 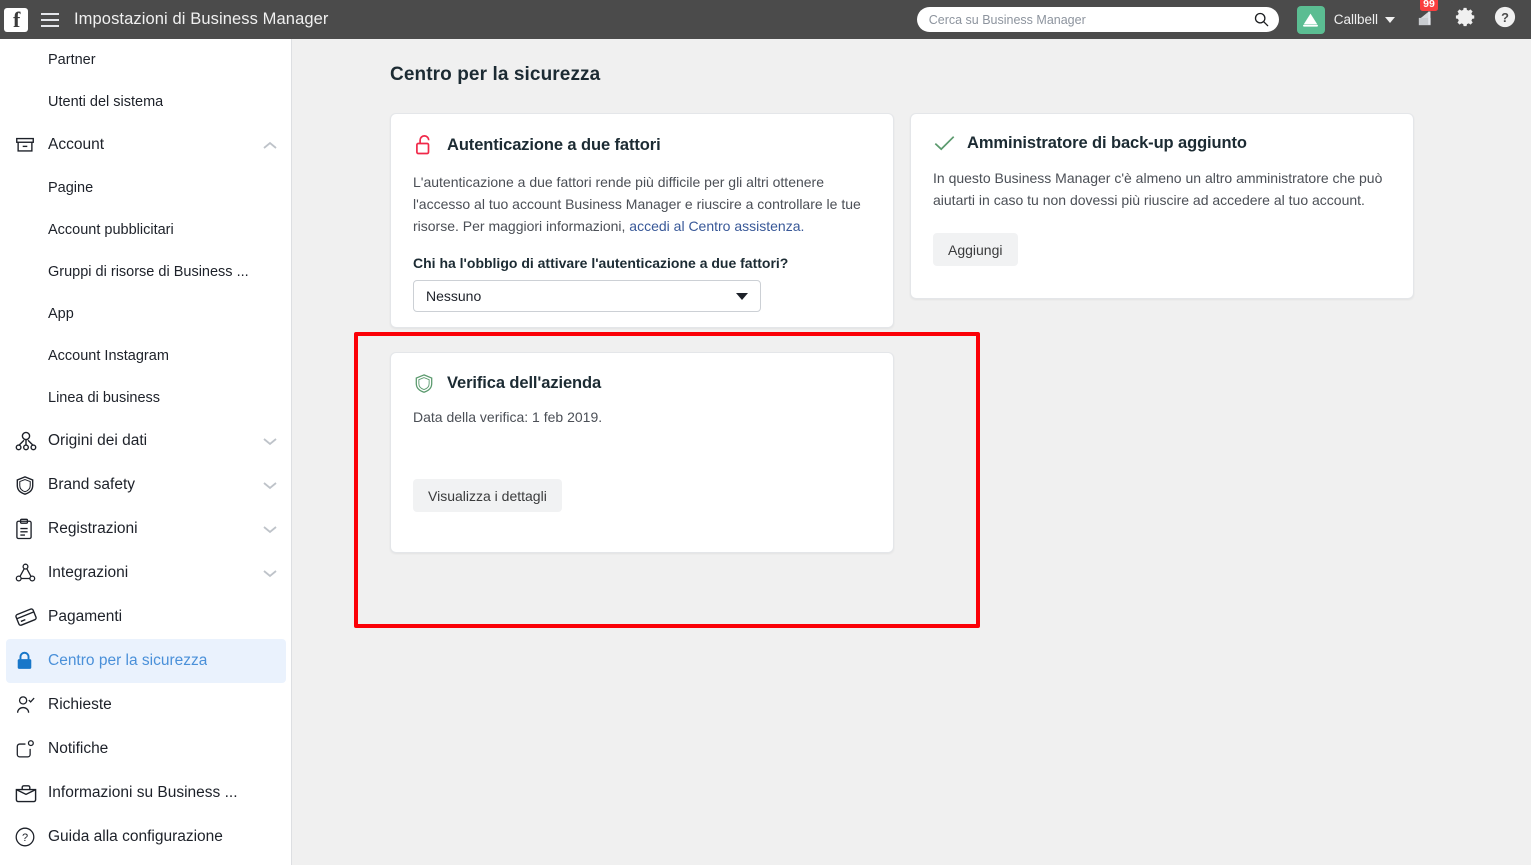 What do you see at coordinates (27, 705) in the screenshot?
I see `user-check-icon` at bounding box center [27, 705].